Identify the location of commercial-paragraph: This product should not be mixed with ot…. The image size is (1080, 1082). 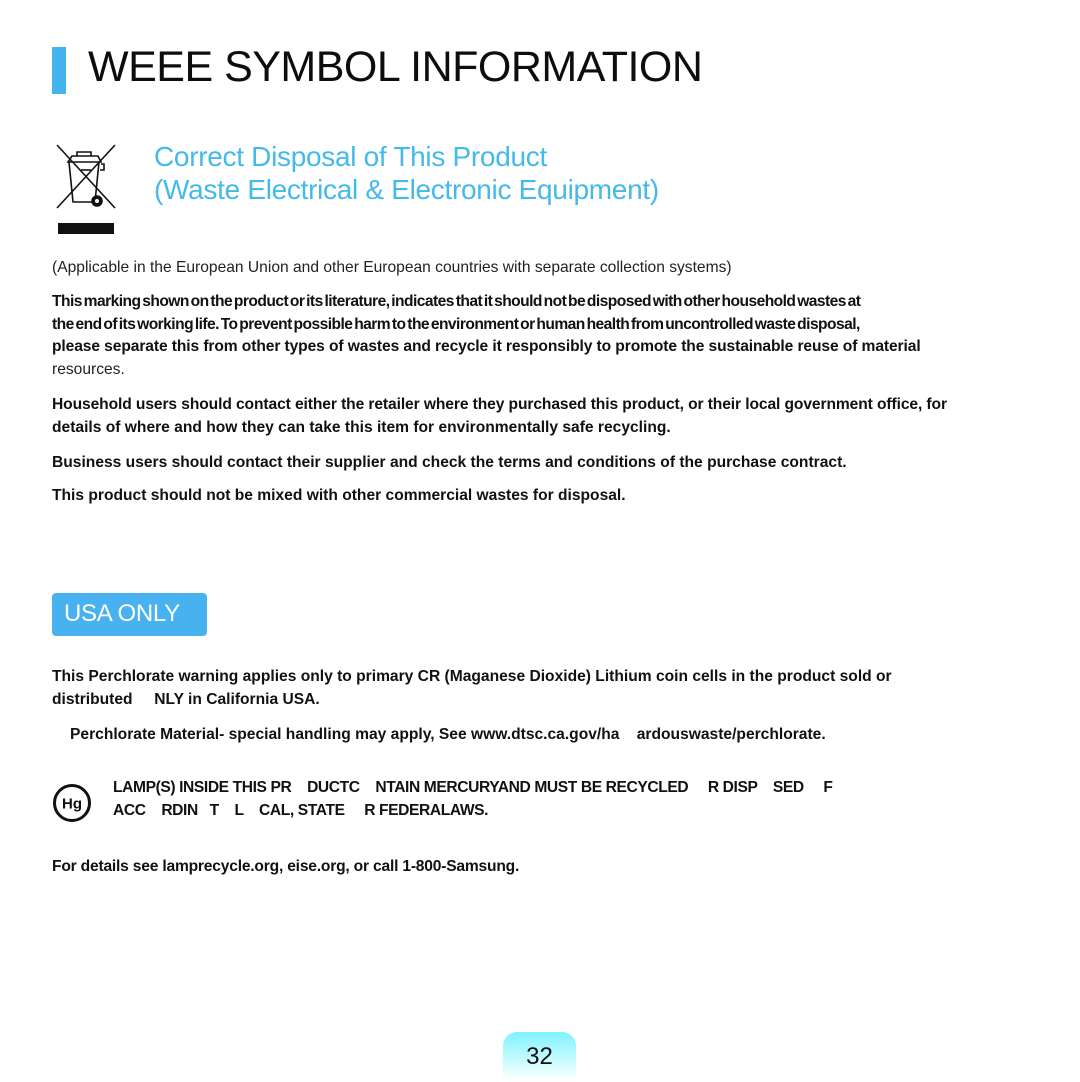
(339, 495).